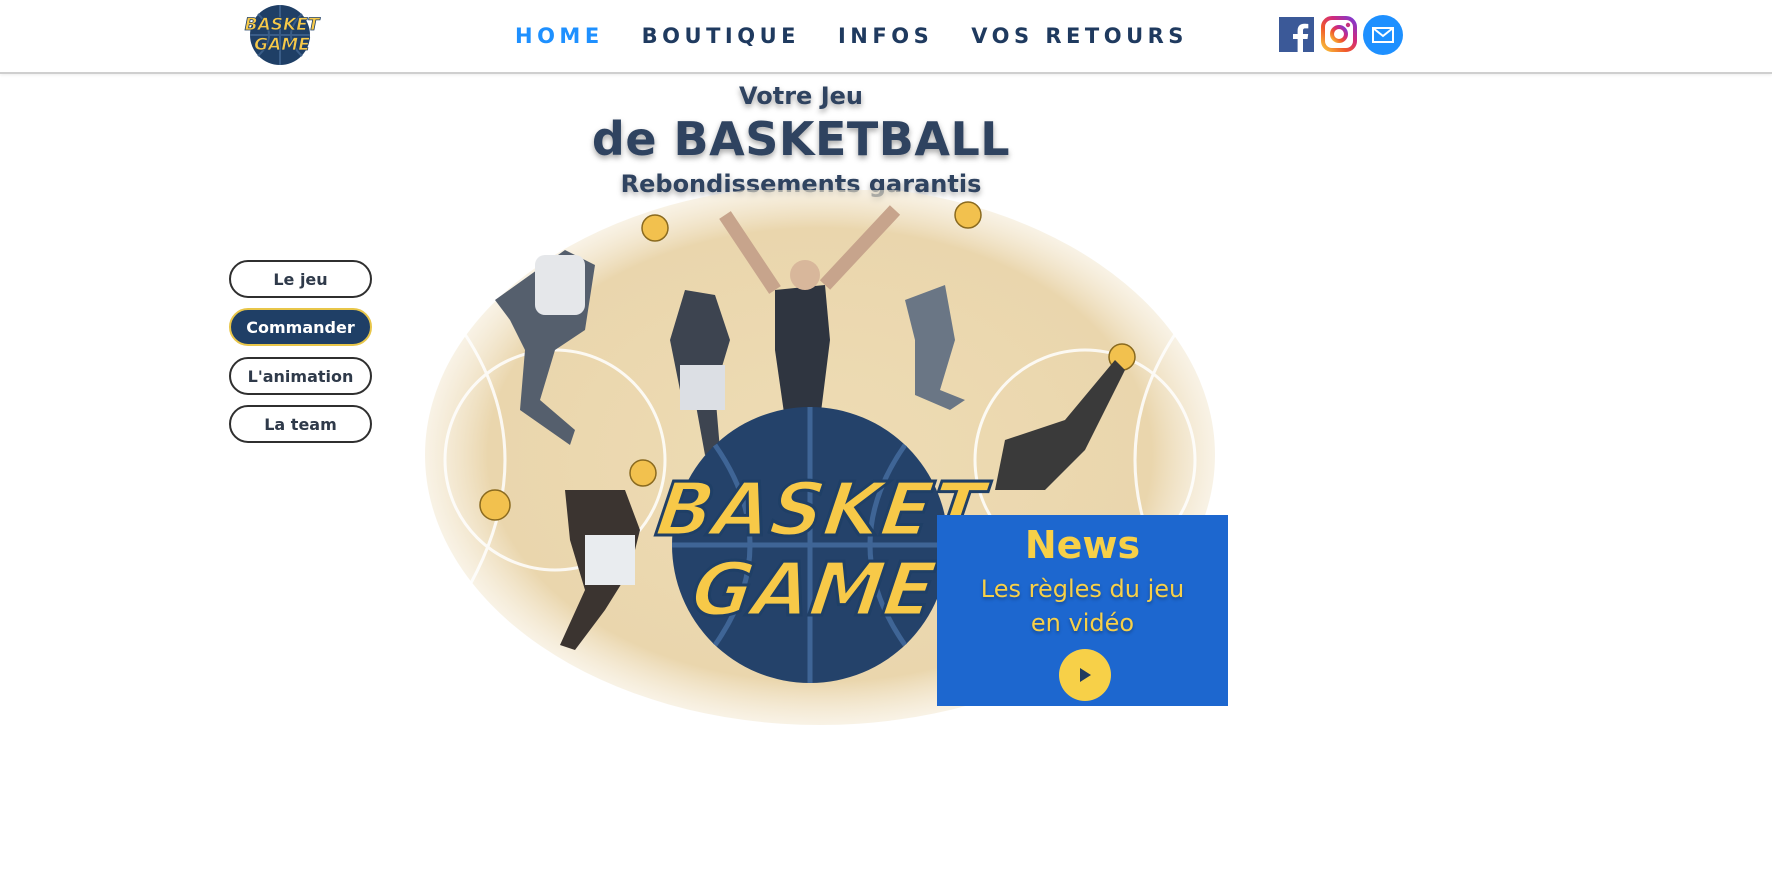 The image size is (1772, 887). What do you see at coordinates (802, 352) in the screenshot?
I see `player-center` at bounding box center [802, 352].